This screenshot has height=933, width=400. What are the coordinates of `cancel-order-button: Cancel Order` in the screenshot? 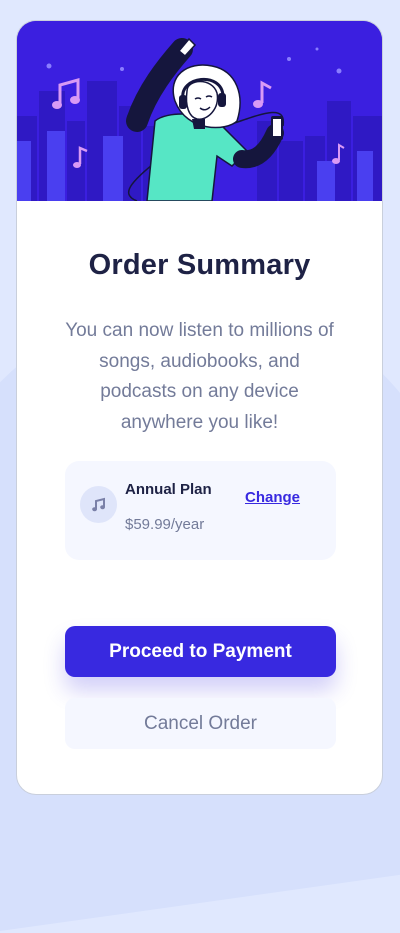 It's located at (200, 723).